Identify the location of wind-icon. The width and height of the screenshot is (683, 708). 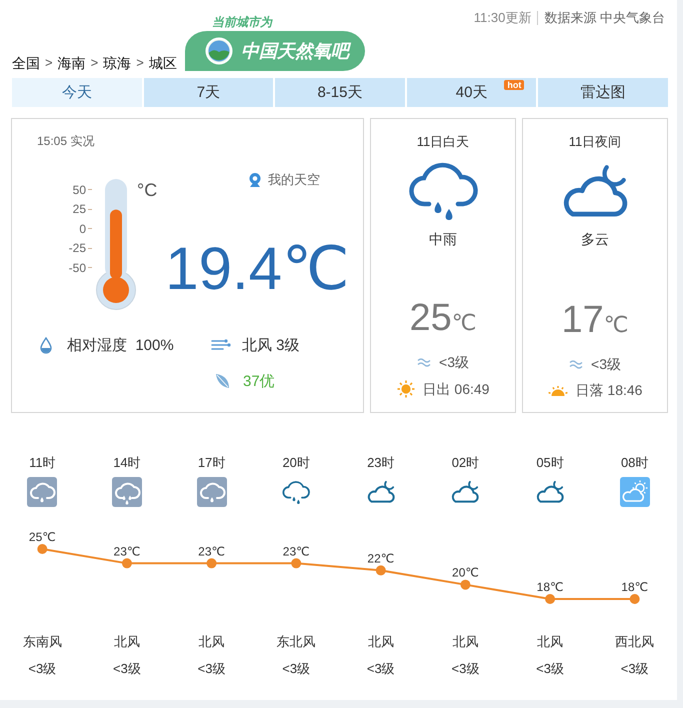
(221, 345).